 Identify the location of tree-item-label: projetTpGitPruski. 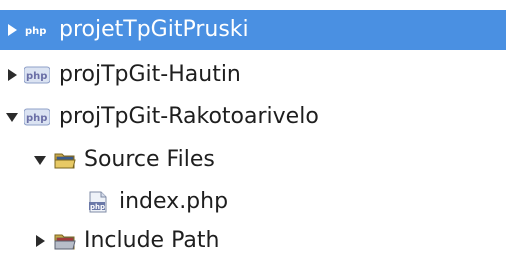
(154, 29).